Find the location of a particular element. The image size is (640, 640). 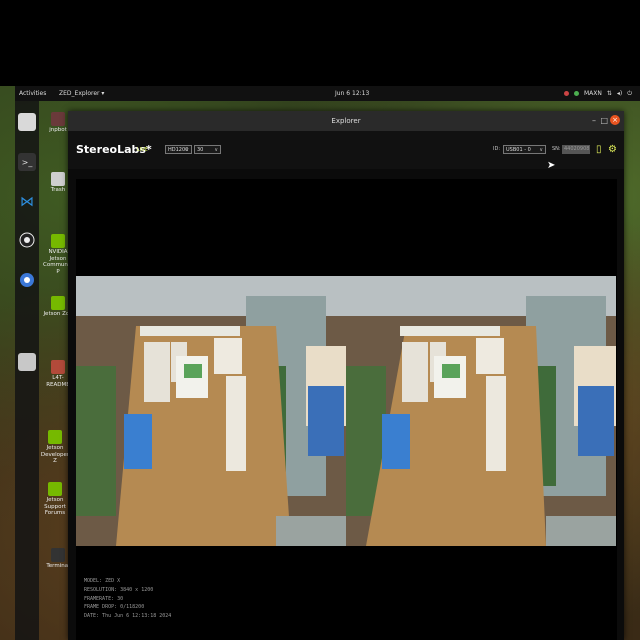

readme-folder-icon is located at coordinates (58, 367).